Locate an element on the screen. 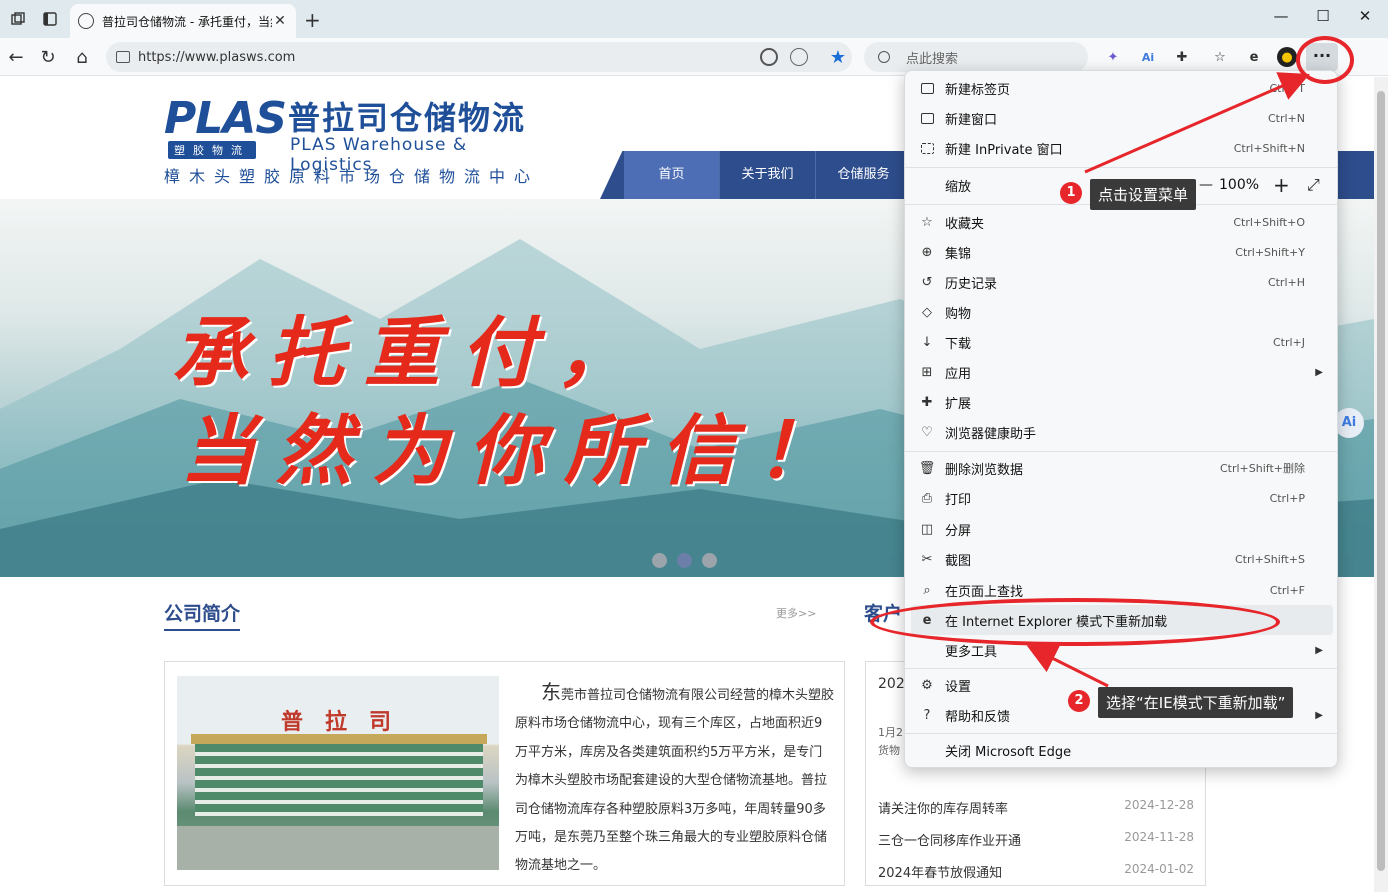 The height and width of the screenshot is (892, 1388). menu-item-apps: ⊞ 应用 ▶ is located at coordinates (1122, 372).